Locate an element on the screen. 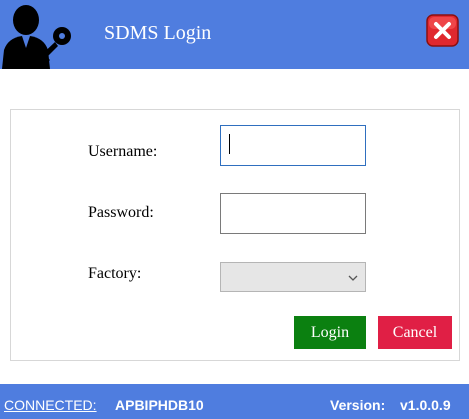 The image size is (469, 419). close-icon is located at coordinates (442, 30).